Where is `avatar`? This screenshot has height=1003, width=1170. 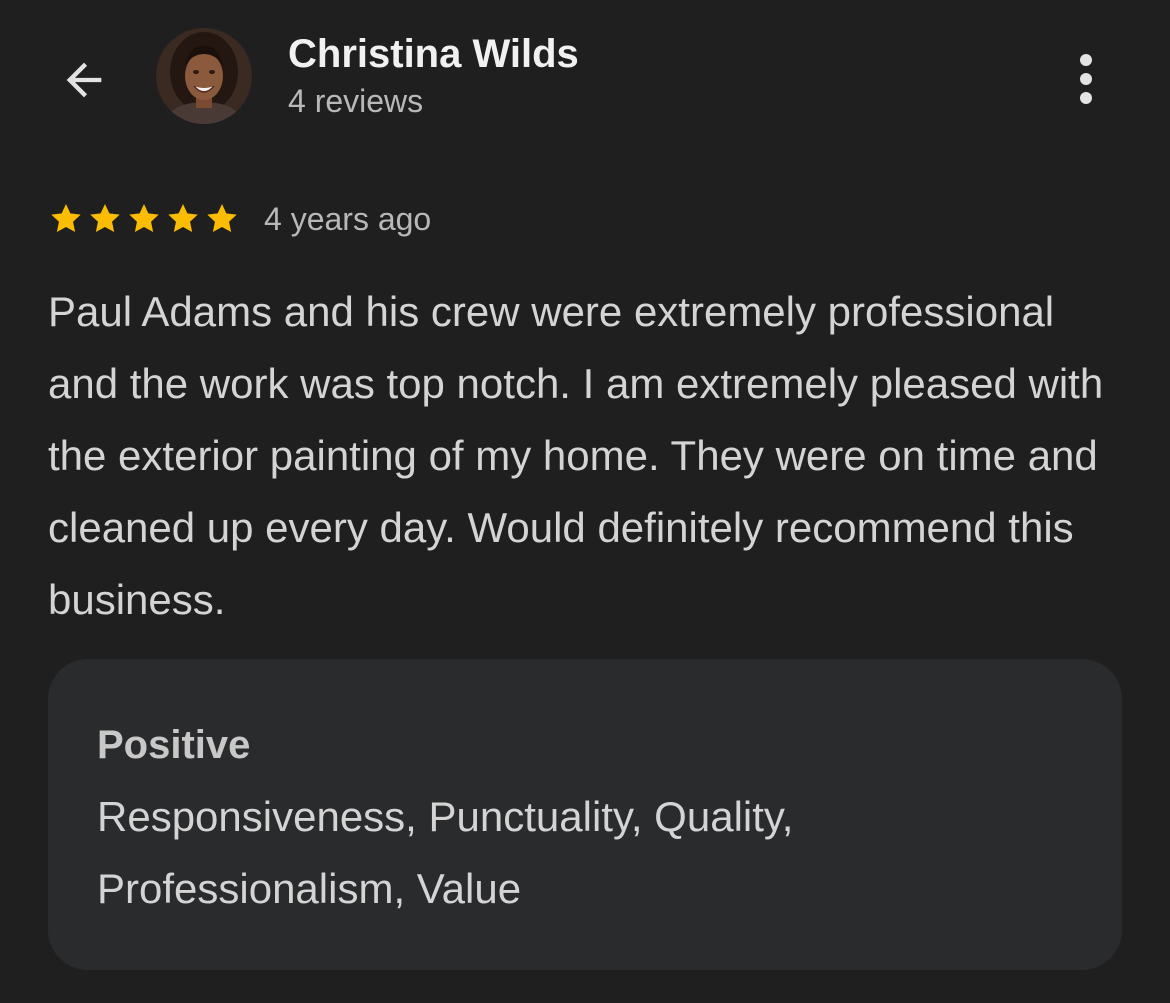
avatar is located at coordinates (204, 76).